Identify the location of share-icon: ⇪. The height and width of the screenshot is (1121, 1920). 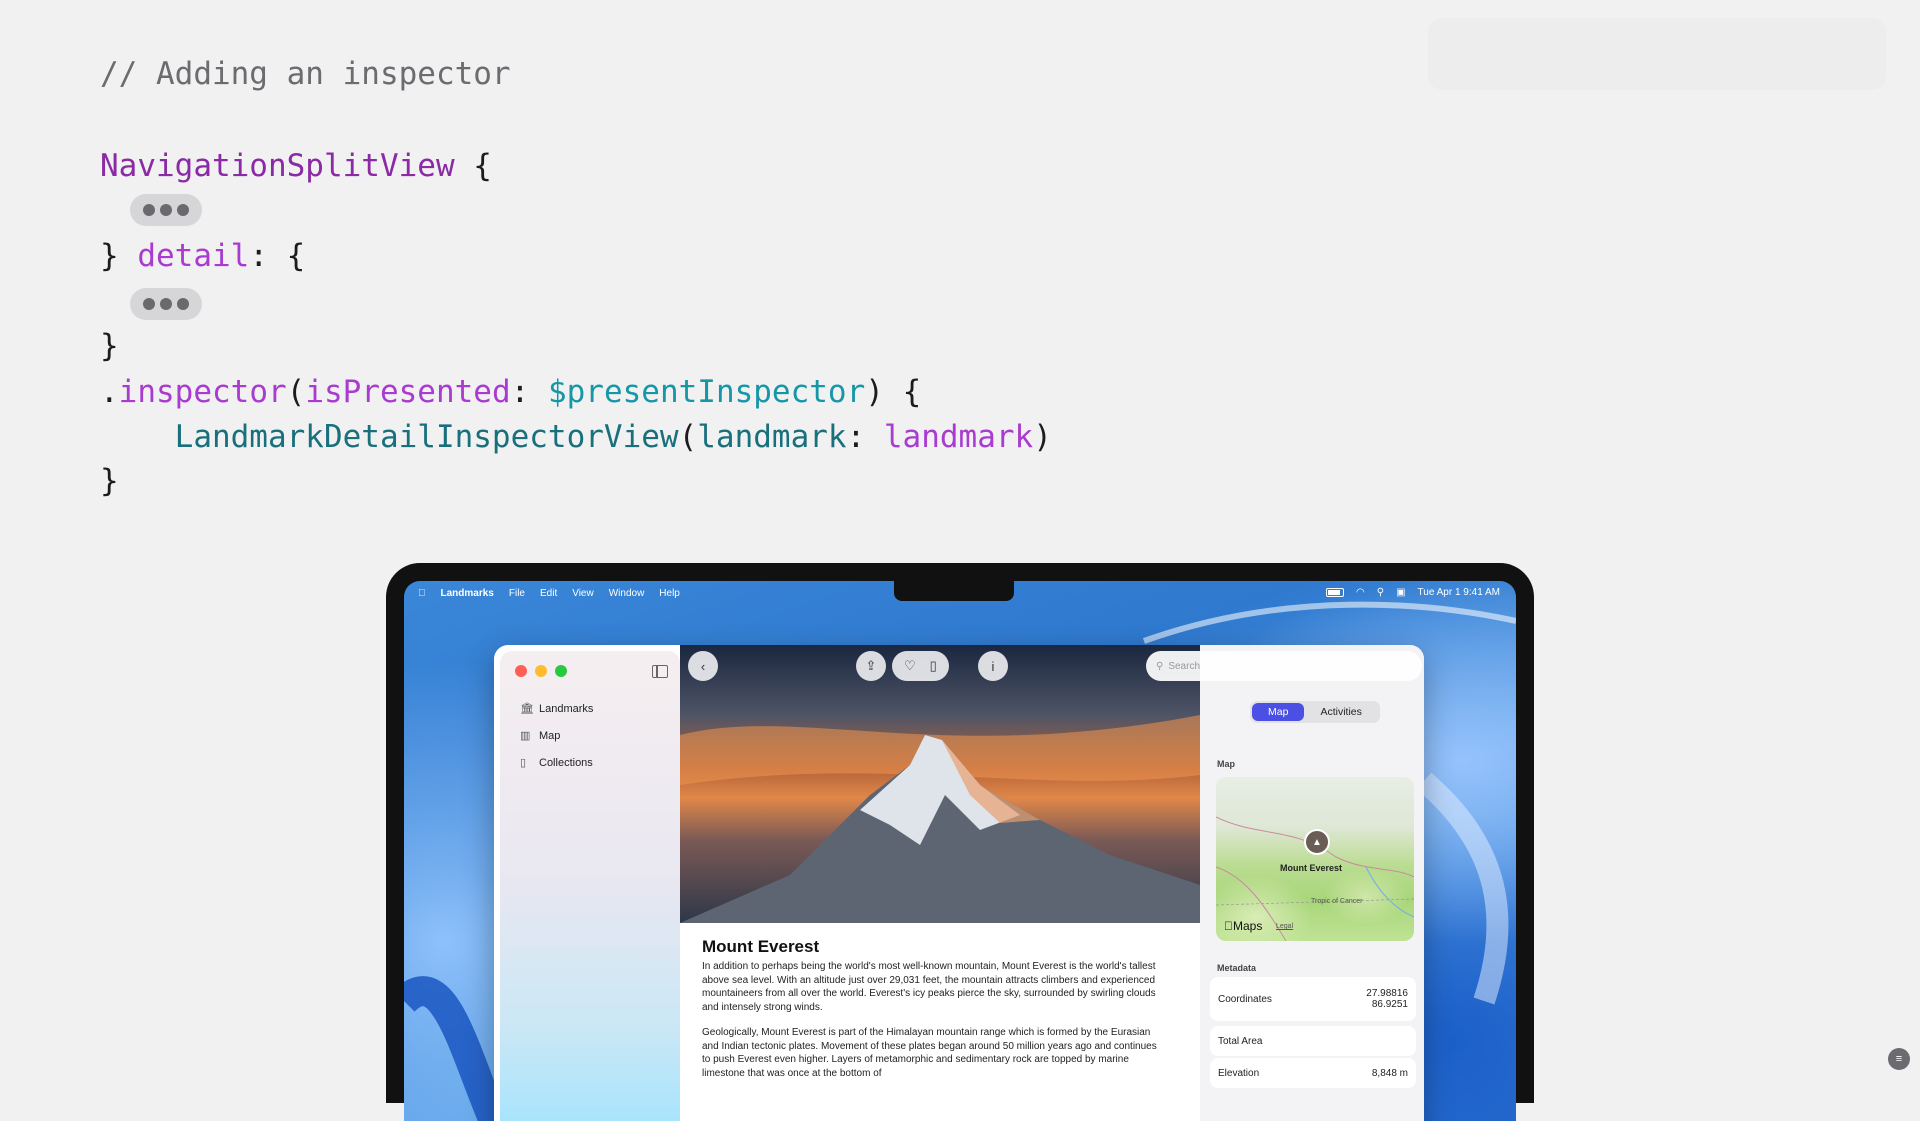
(871, 665).